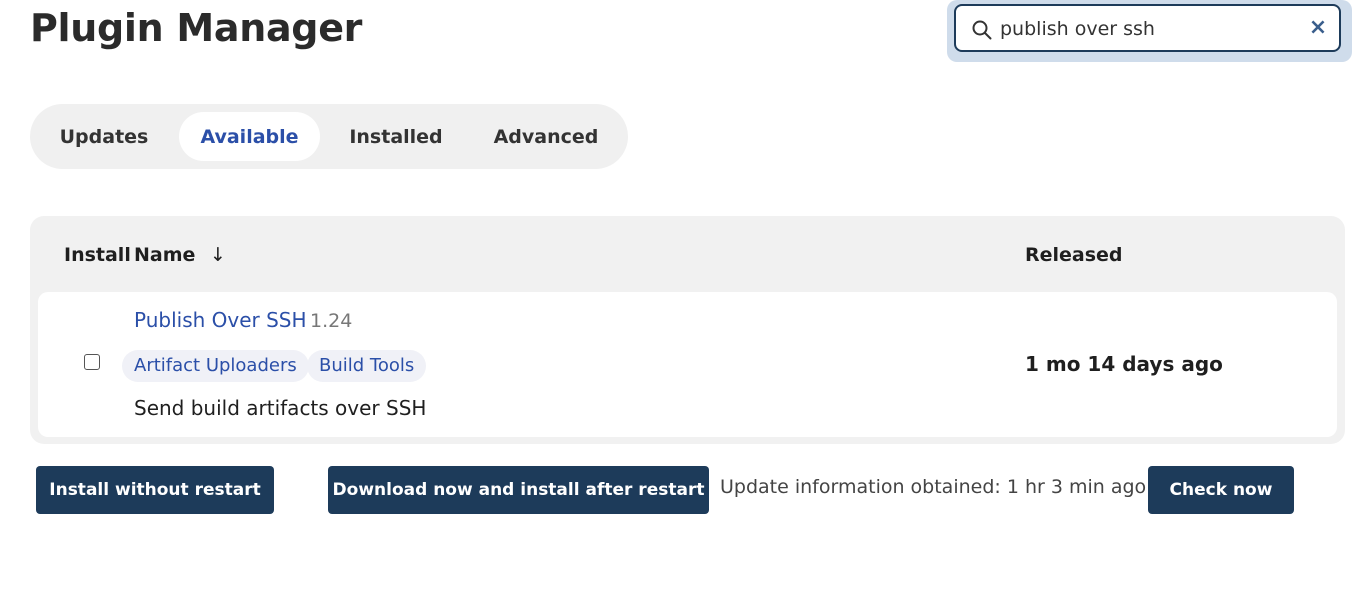  I want to click on header-name: Name ↓, so click(180, 255).